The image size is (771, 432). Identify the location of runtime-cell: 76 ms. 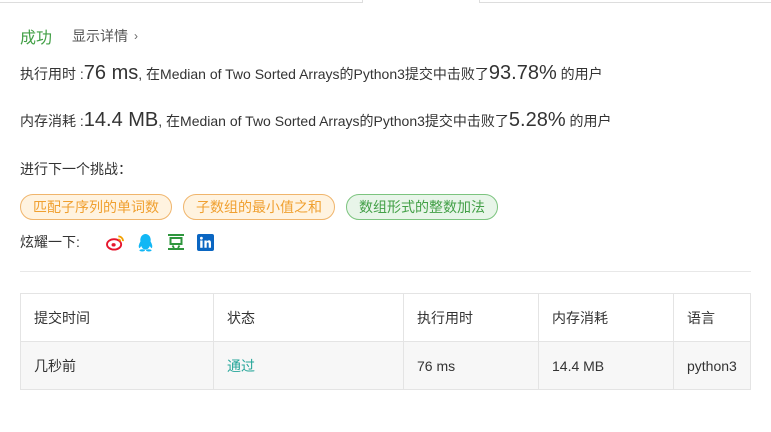
(471, 365).